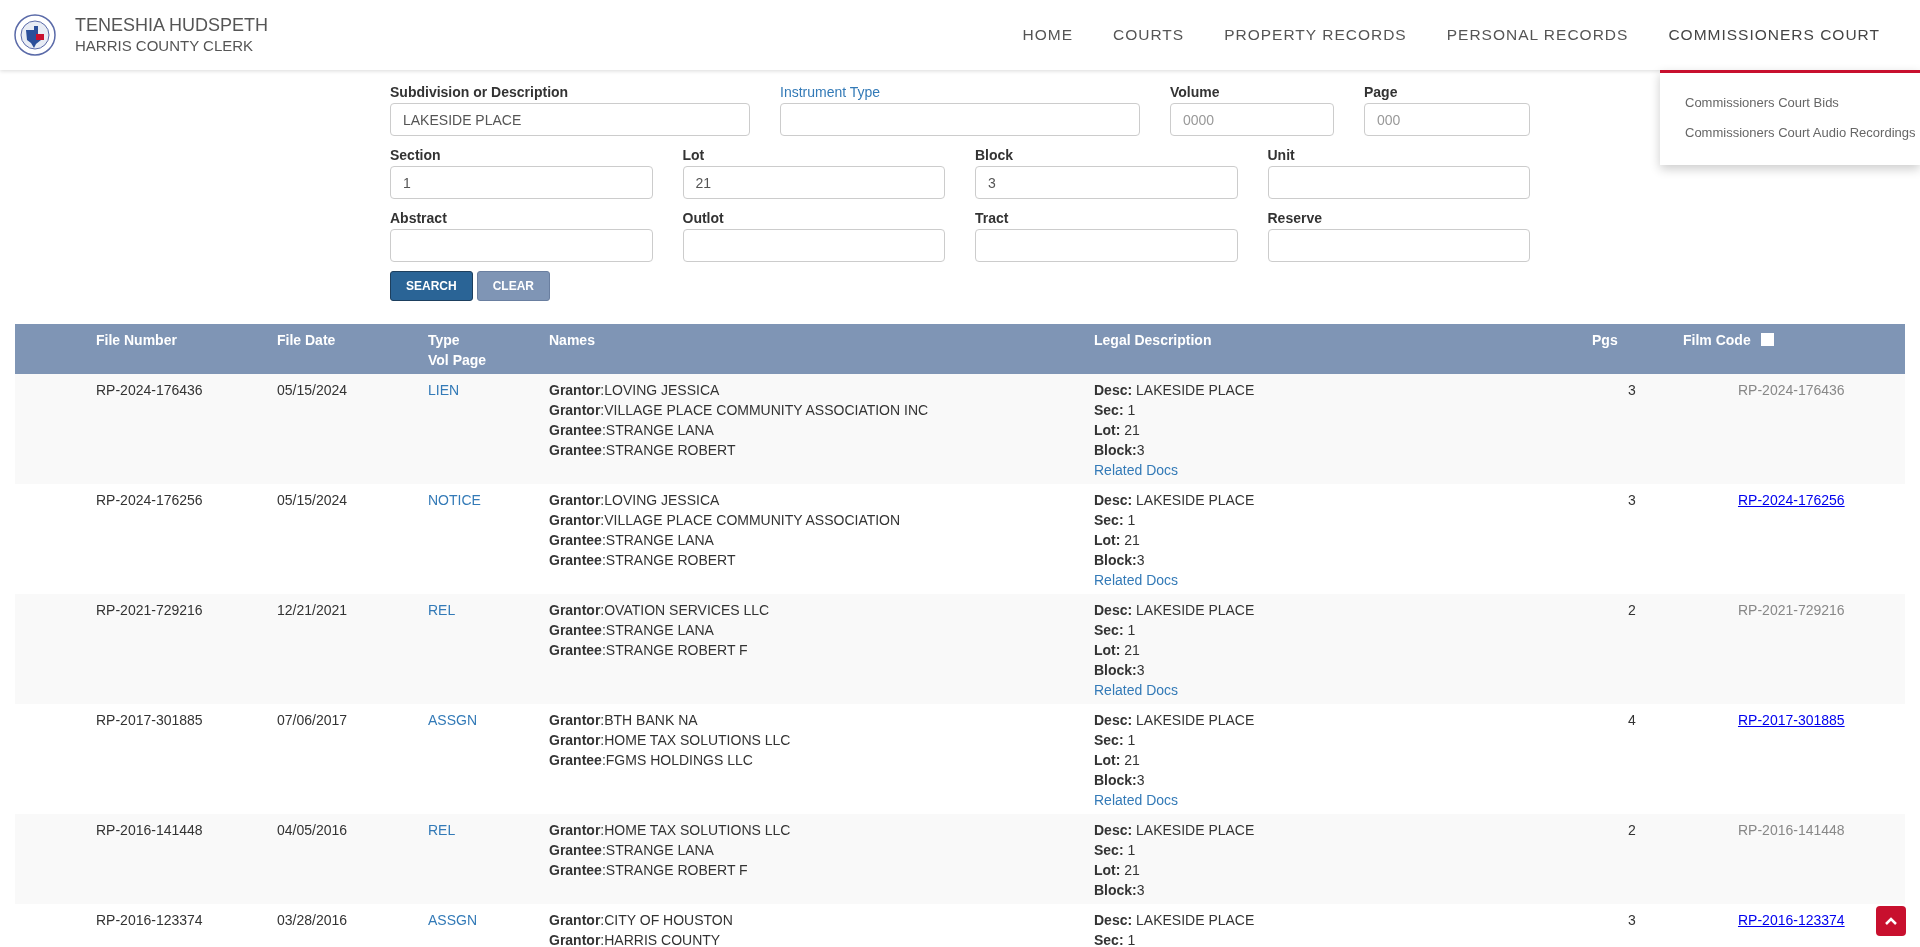  I want to click on checkbox, so click(1767, 339).